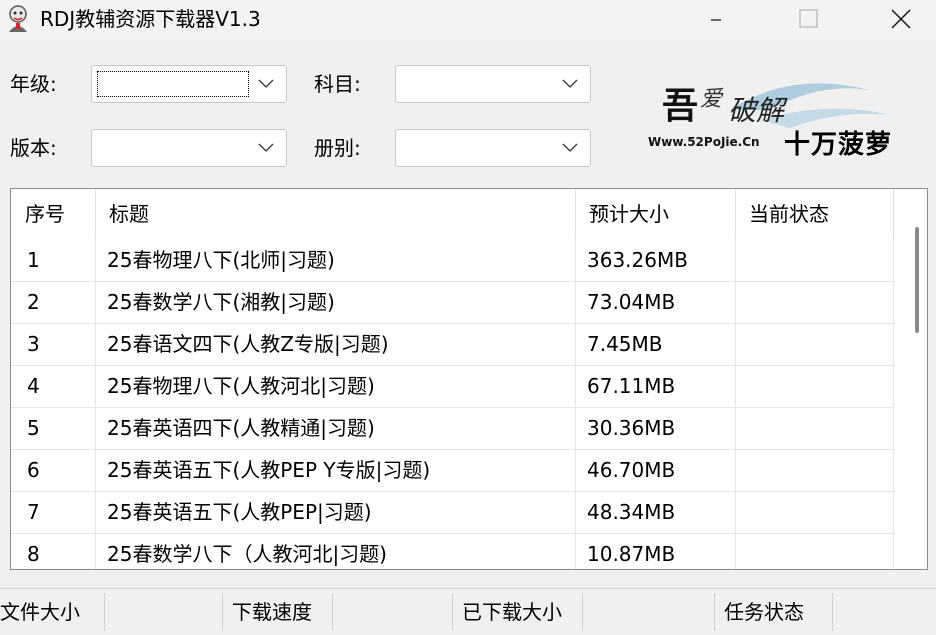  Describe the element at coordinates (337, 148) in the screenshot. I see `volume-label: 册别:` at that location.